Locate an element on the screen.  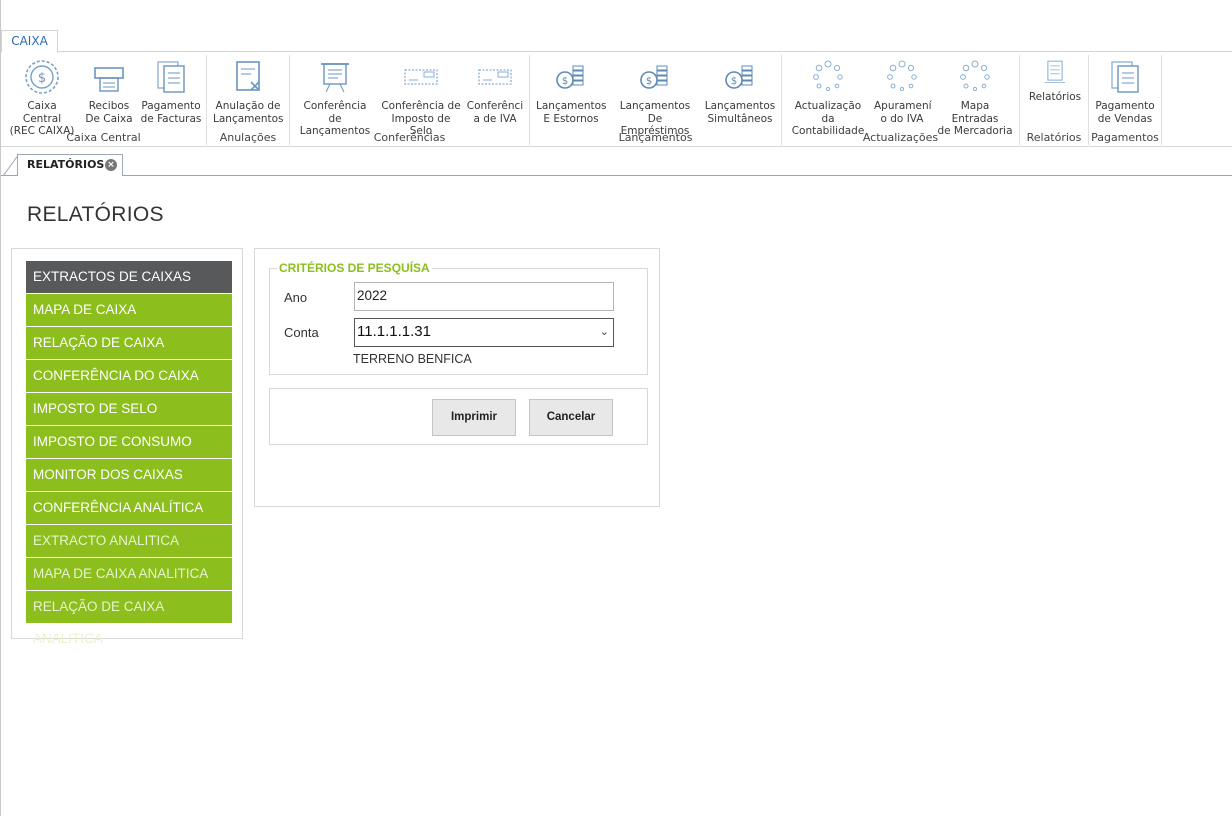
conferencia-de-iva-button: Conferênci a de IVA is located at coordinates (495, 91).